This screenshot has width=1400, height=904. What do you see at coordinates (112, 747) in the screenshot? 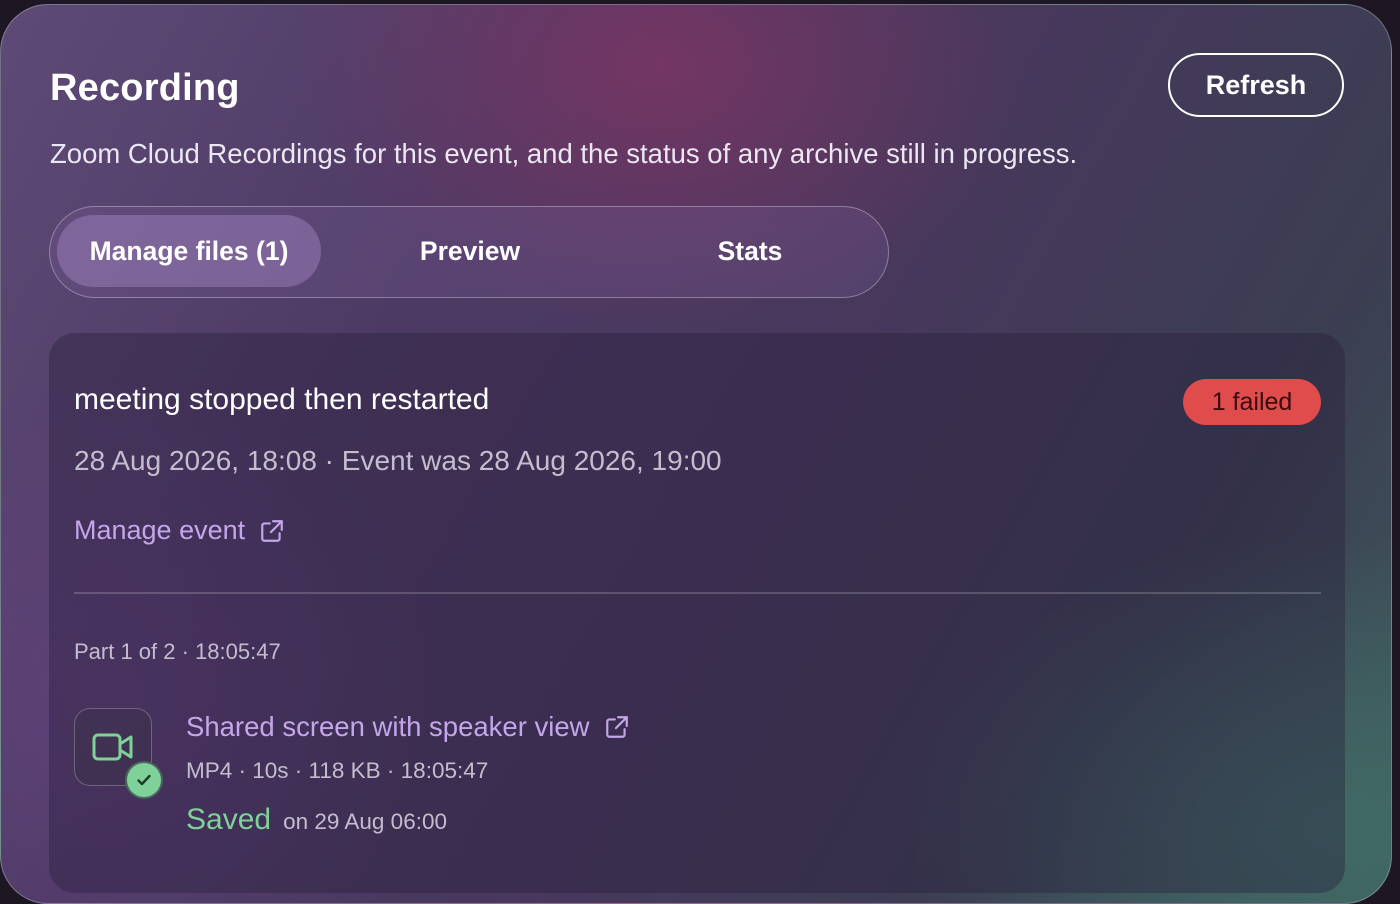
I see `video-camera-icon` at bounding box center [112, 747].